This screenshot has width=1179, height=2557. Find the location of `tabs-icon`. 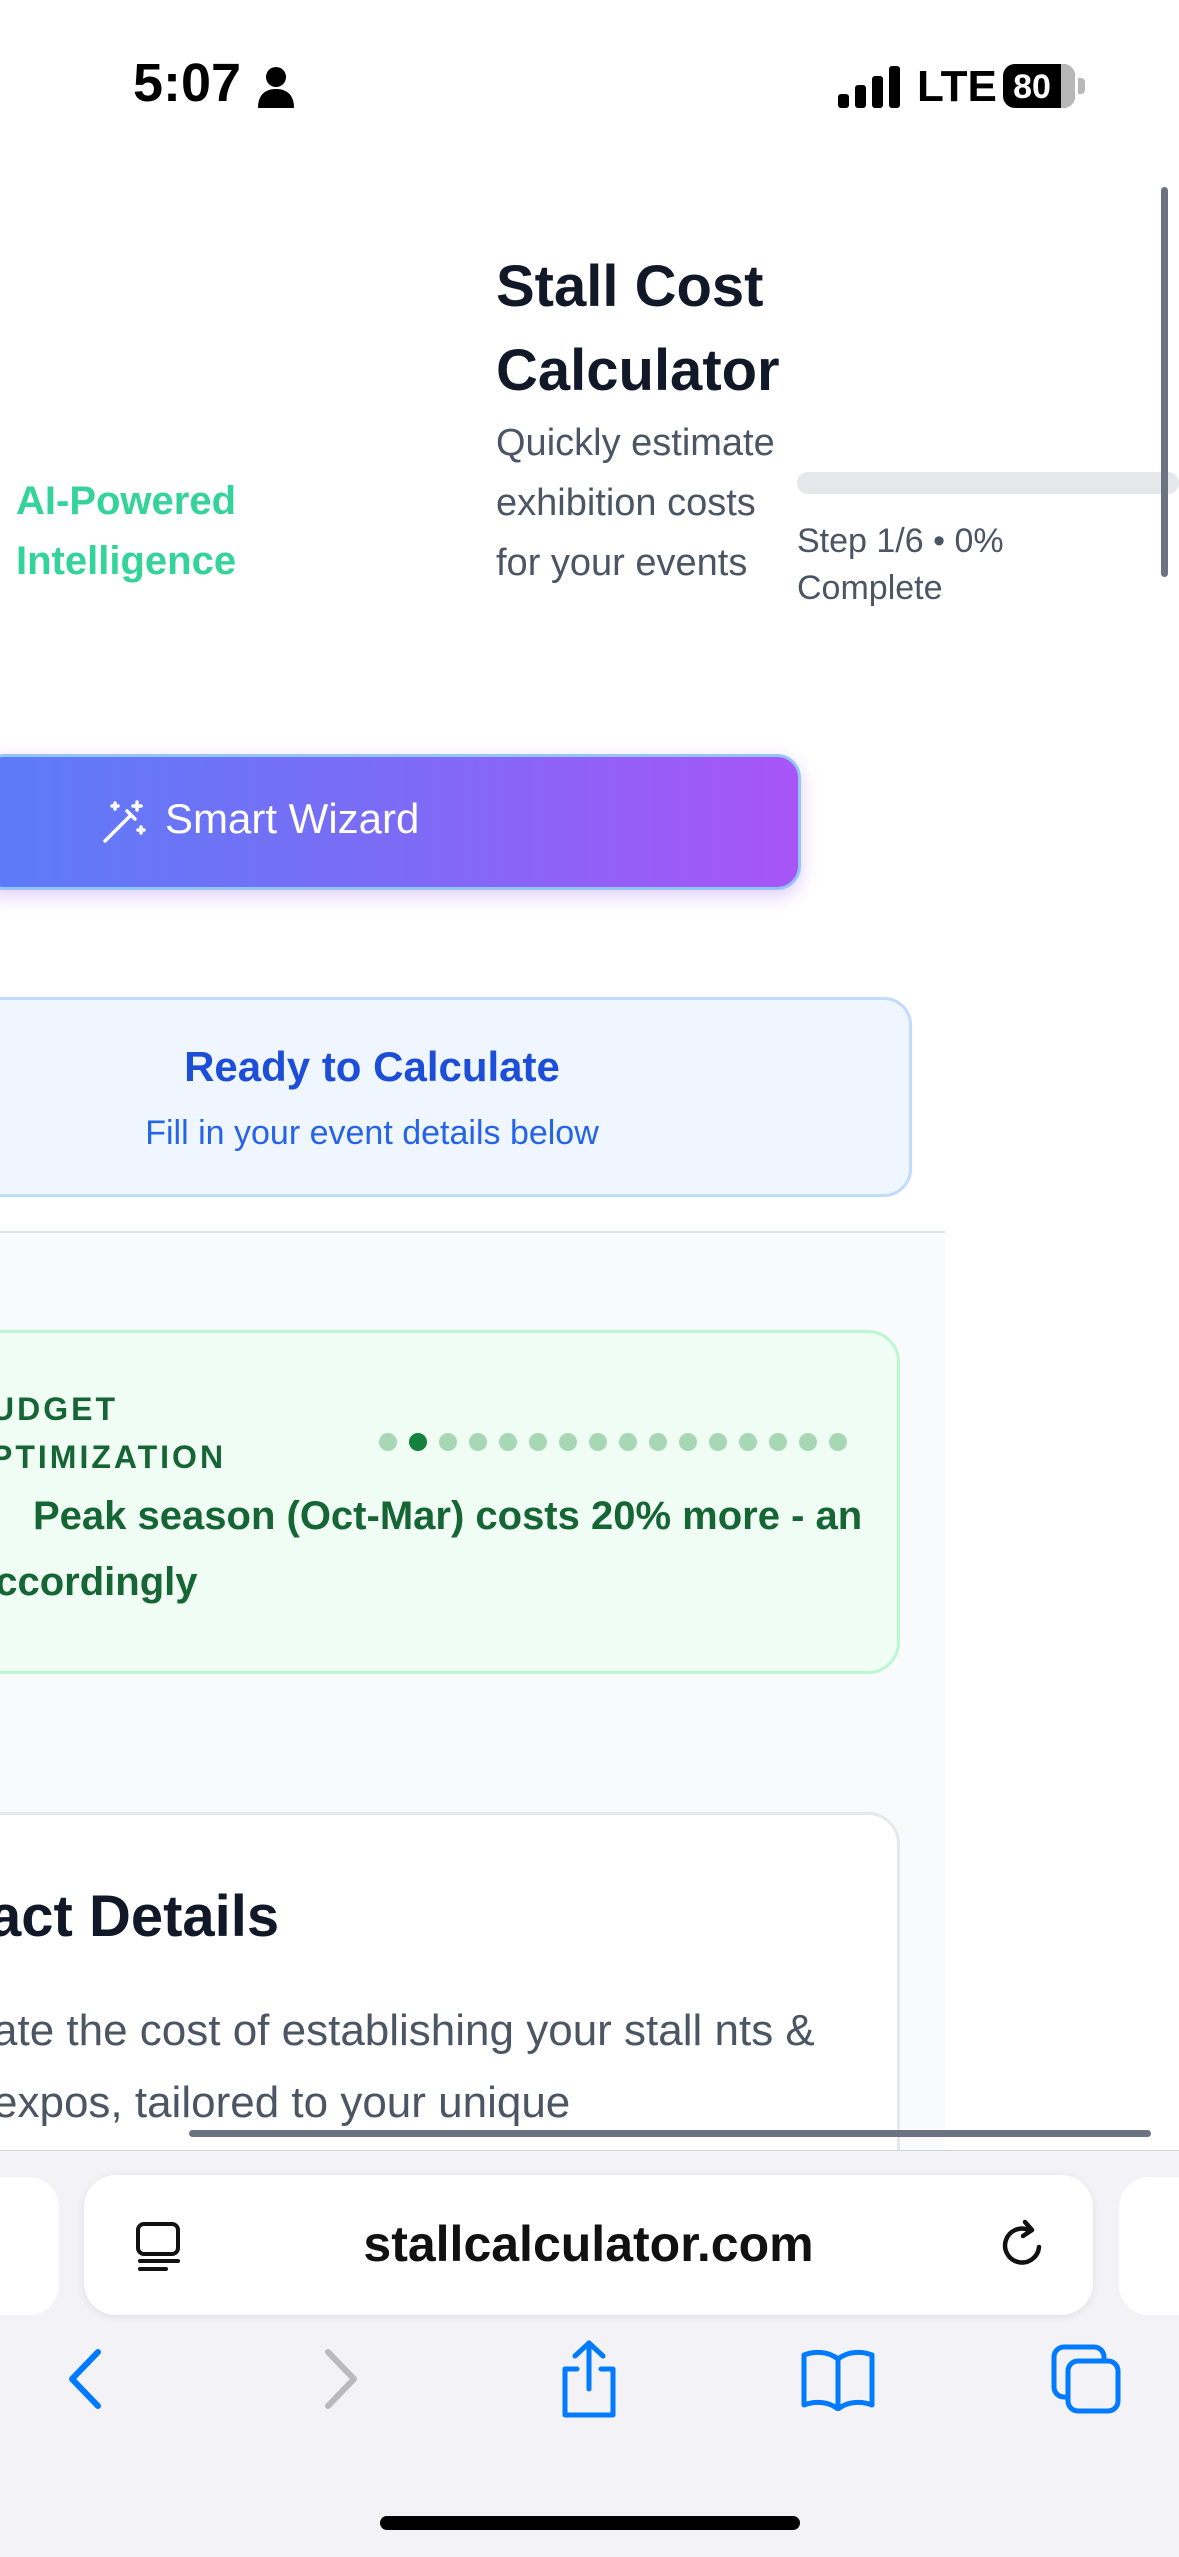

tabs-icon is located at coordinates (1086, 2379).